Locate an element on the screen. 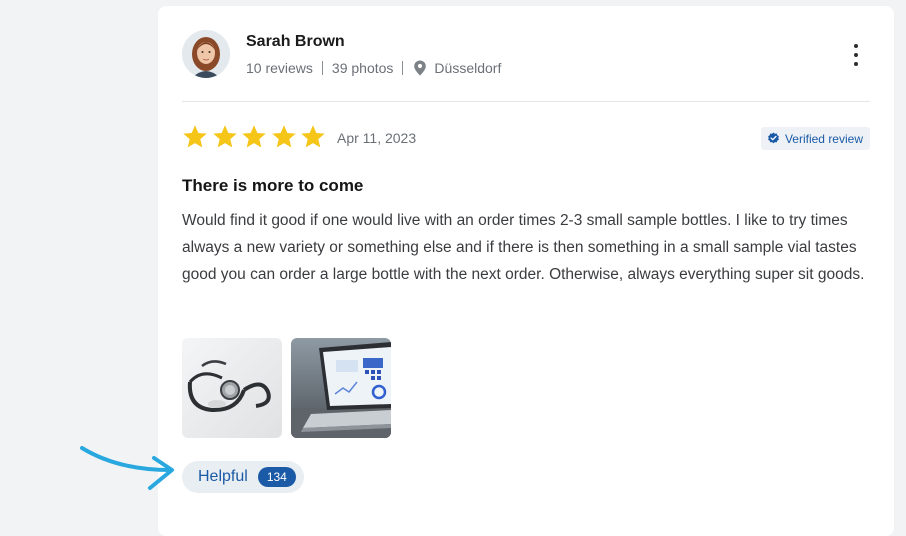 The width and height of the screenshot is (906, 536). avatar-image is located at coordinates (206, 54).